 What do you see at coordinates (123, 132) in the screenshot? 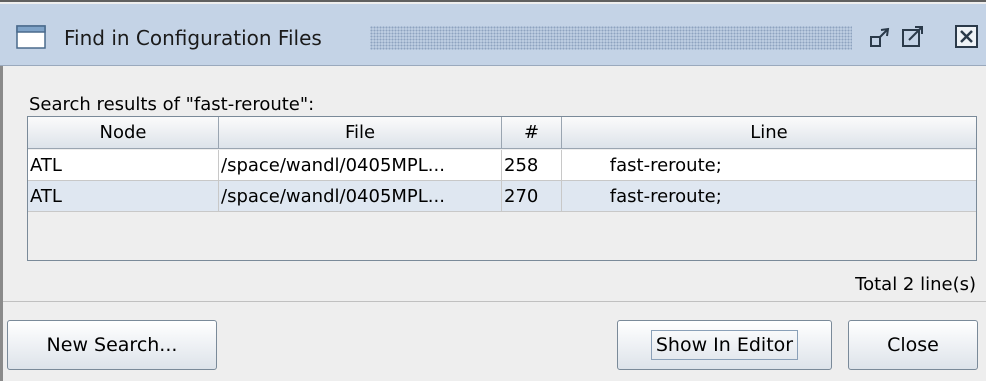
I see `column-header-node: Node` at bounding box center [123, 132].